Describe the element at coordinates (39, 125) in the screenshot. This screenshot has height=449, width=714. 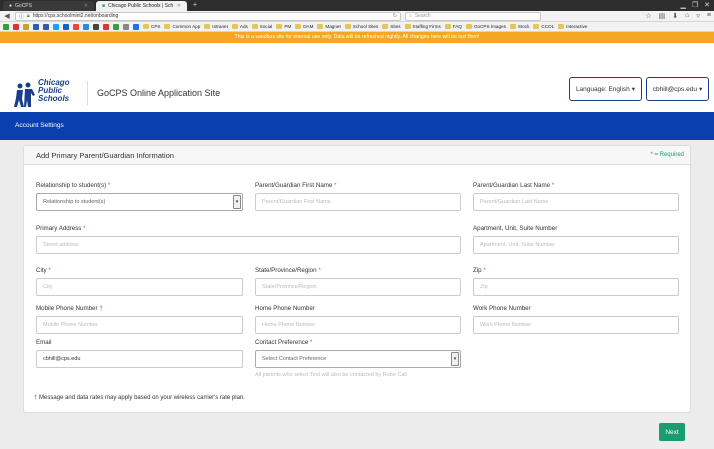
I see `account-settings-link: Account Settings` at that location.